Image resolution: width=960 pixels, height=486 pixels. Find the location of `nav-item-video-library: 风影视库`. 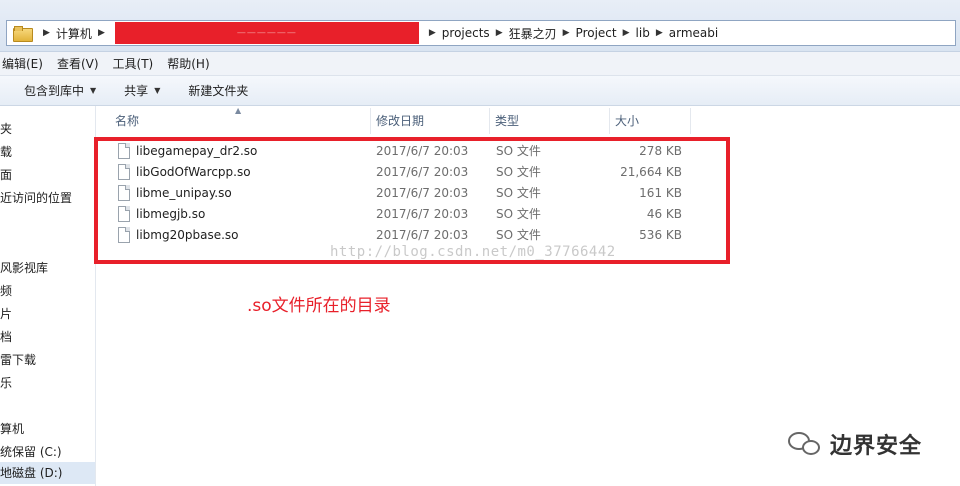

nav-item-video-library: 风影视库 is located at coordinates (24, 267).